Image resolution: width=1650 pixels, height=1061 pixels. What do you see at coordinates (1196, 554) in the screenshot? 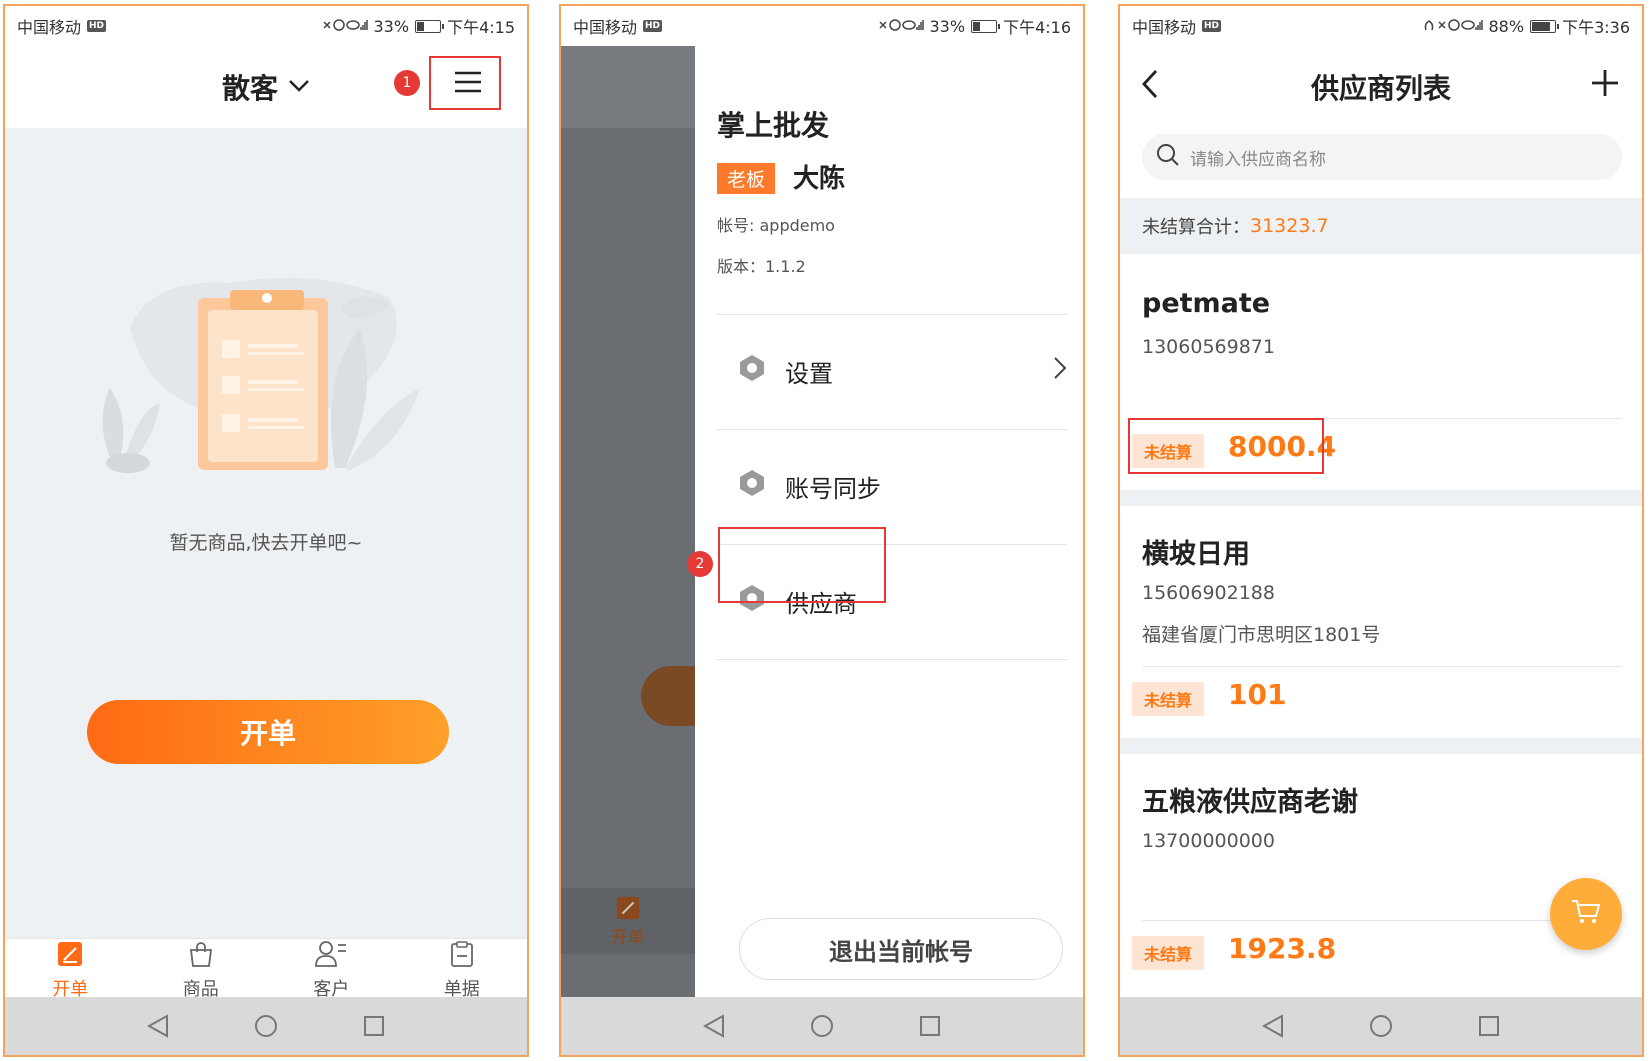
I see `supplier-name: 横坡日用` at bounding box center [1196, 554].